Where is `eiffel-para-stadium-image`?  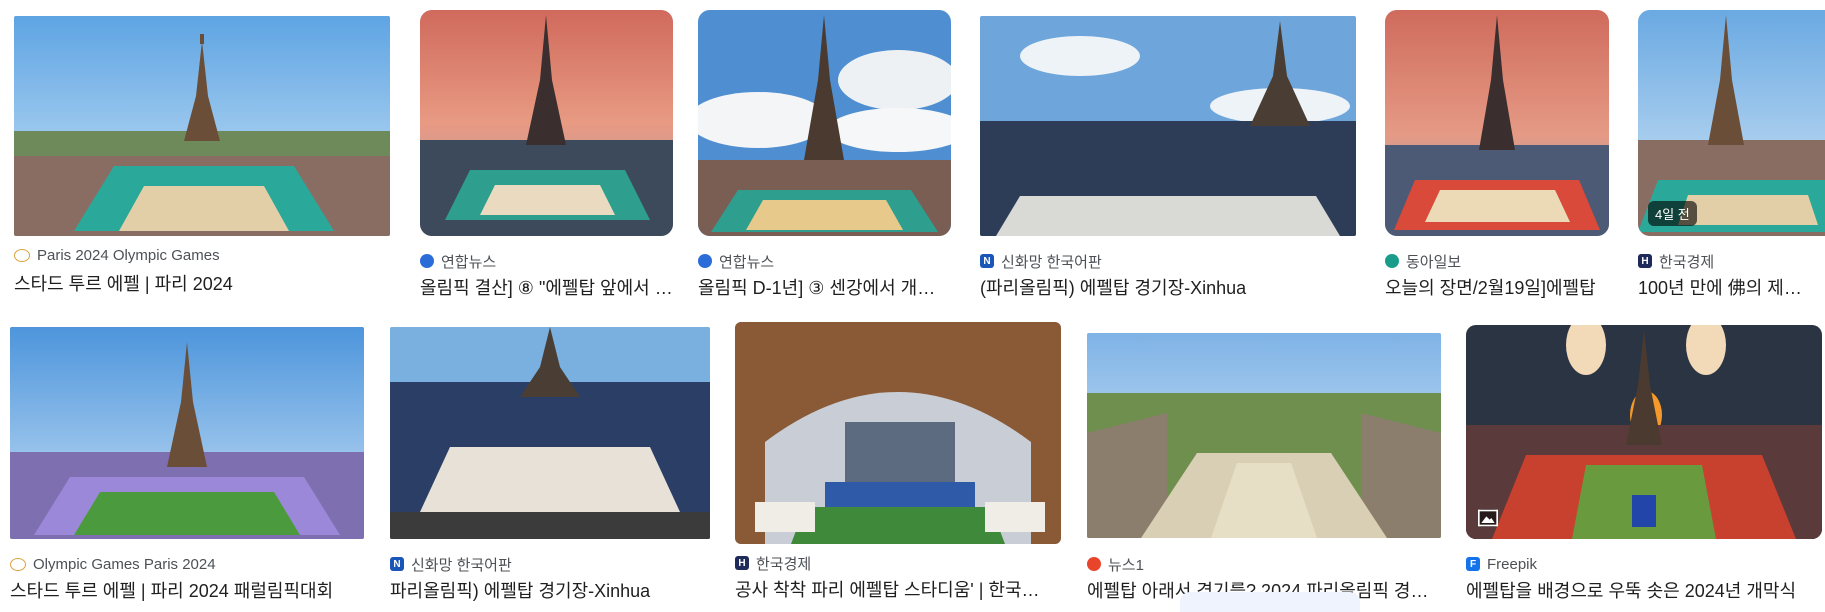 eiffel-para-stadium-image is located at coordinates (187, 433).